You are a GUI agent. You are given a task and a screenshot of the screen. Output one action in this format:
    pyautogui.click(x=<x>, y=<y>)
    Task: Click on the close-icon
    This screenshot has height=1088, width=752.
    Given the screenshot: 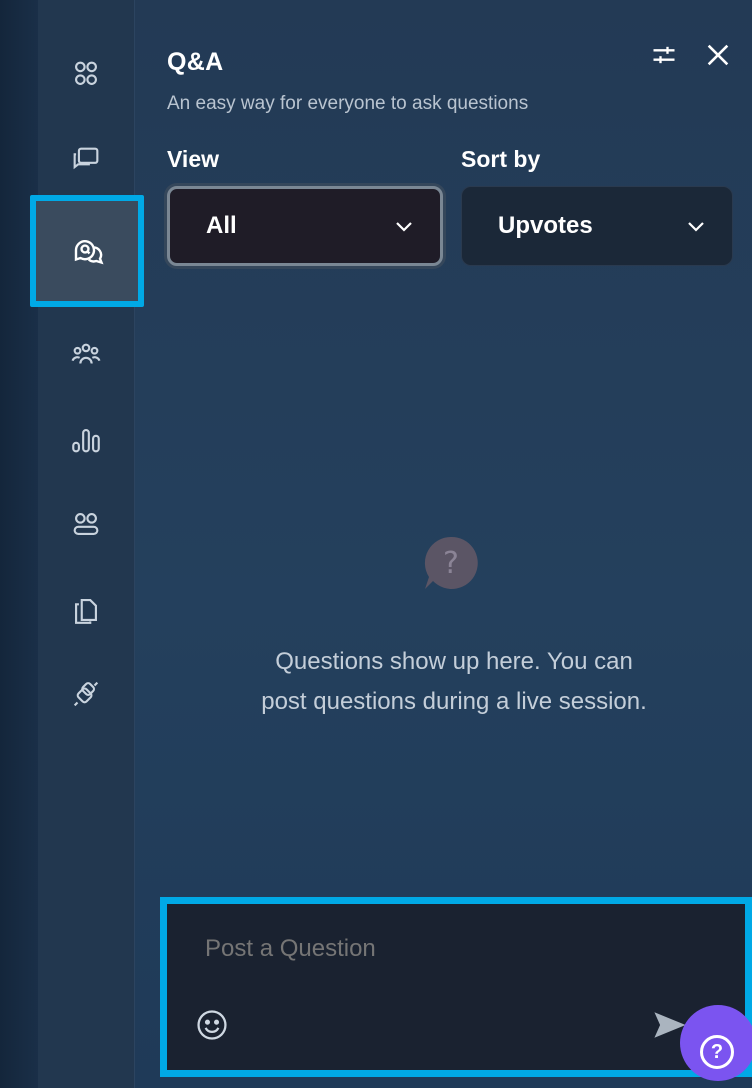 What is the action you would take?
    pyautogui.click(x=718, y=55)
    